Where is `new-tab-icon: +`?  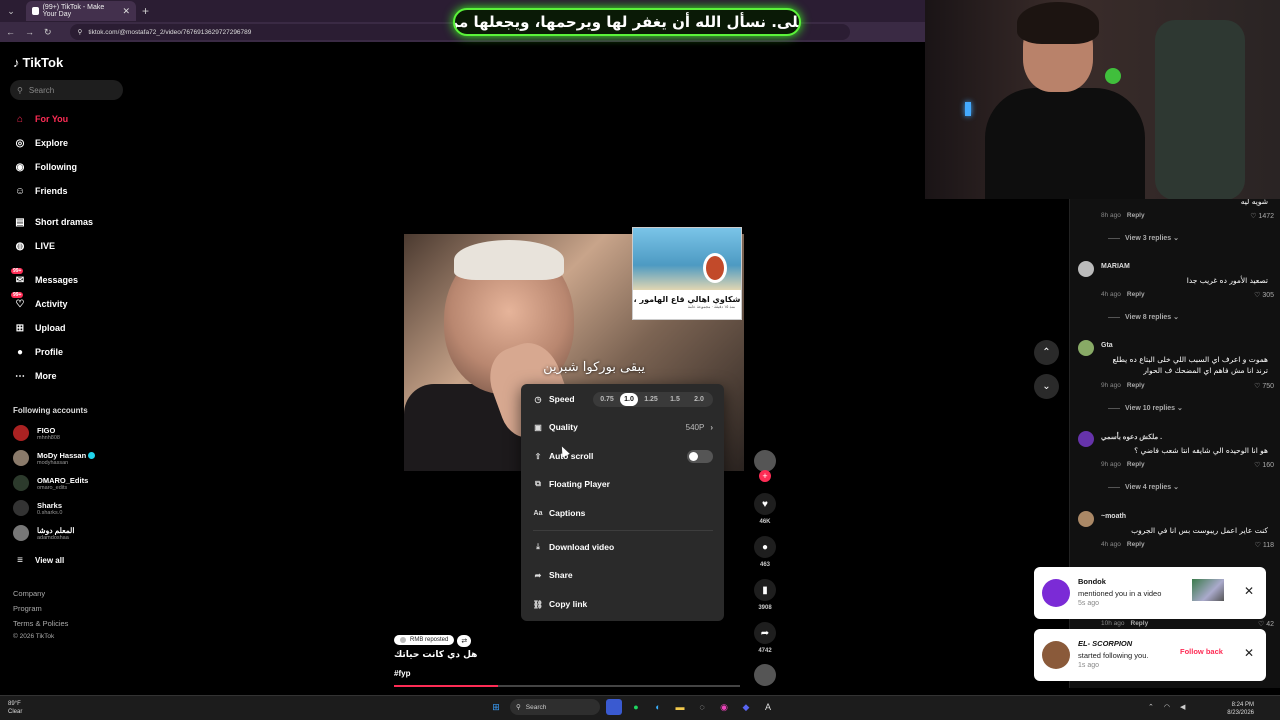
new-tab-icon: + is located at coordinates (145, 11).